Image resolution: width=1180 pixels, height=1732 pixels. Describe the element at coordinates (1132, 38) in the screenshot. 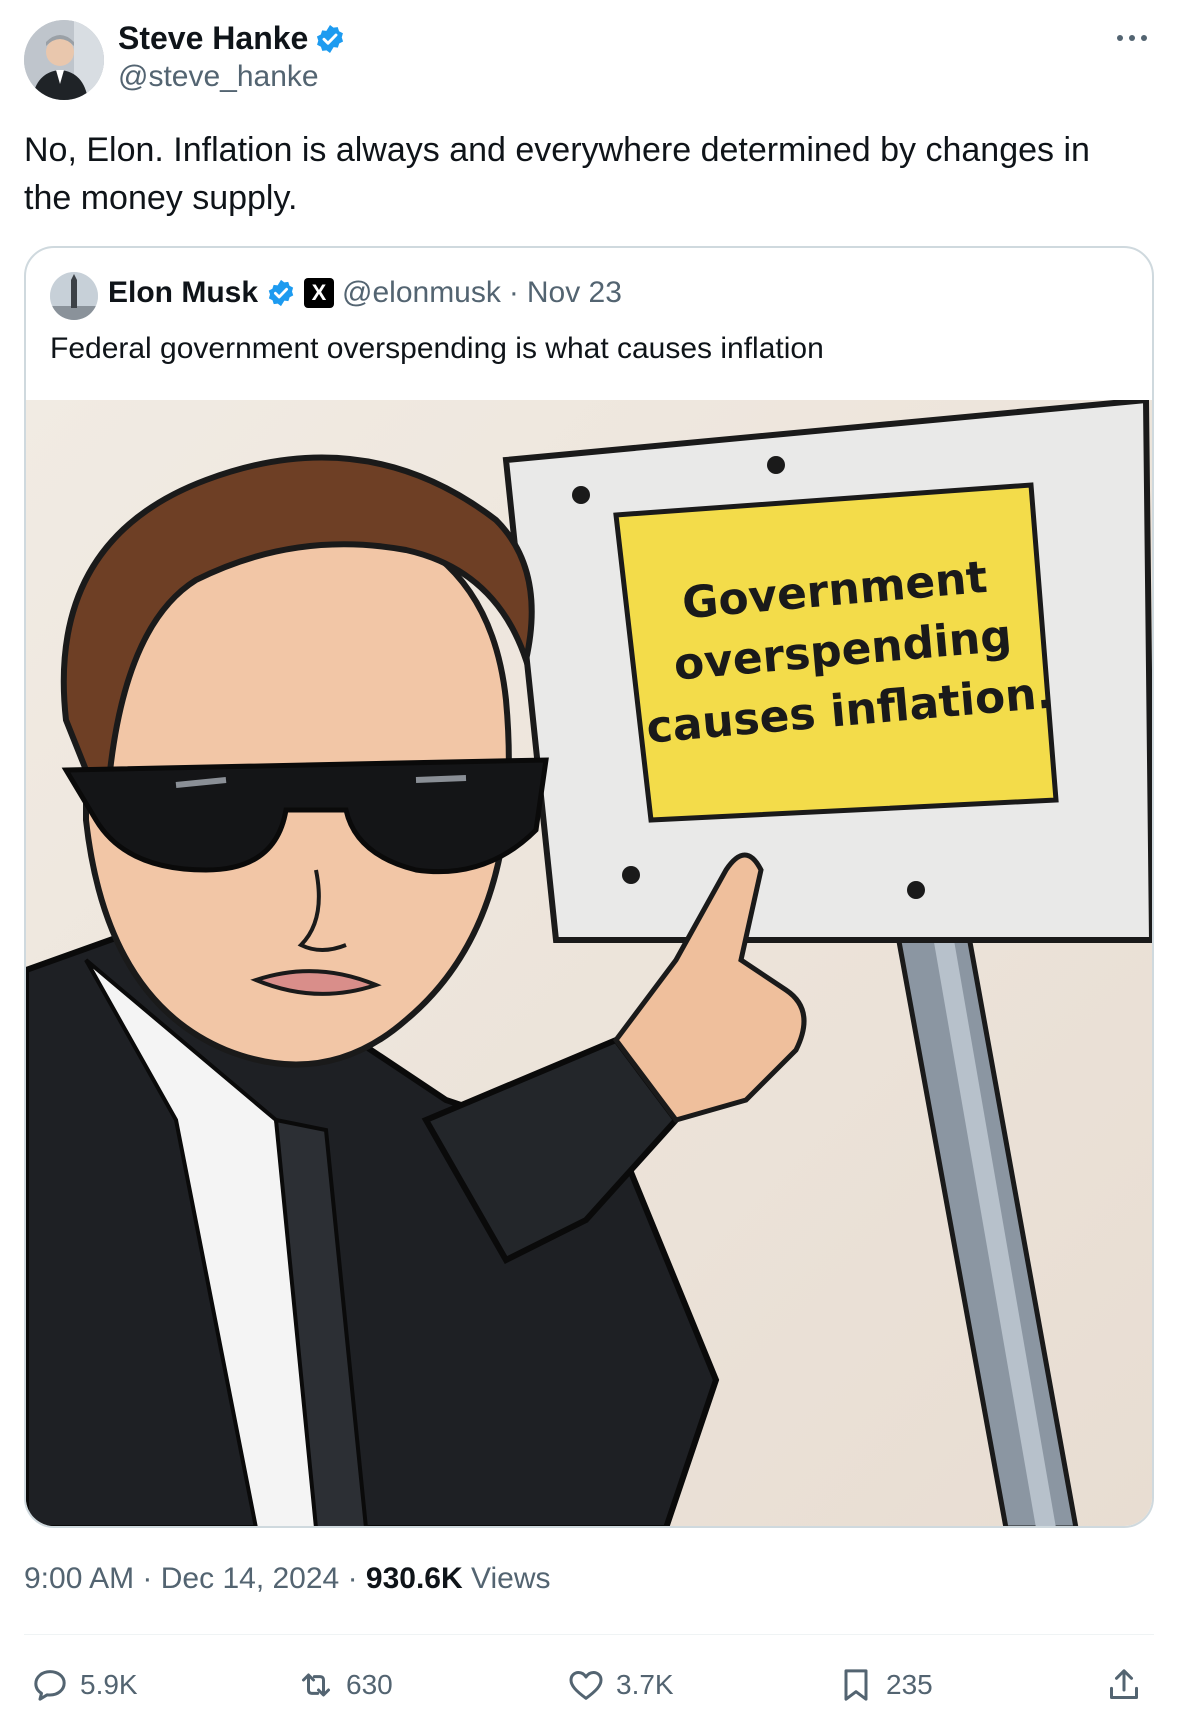

I see `more-icon` at that location.